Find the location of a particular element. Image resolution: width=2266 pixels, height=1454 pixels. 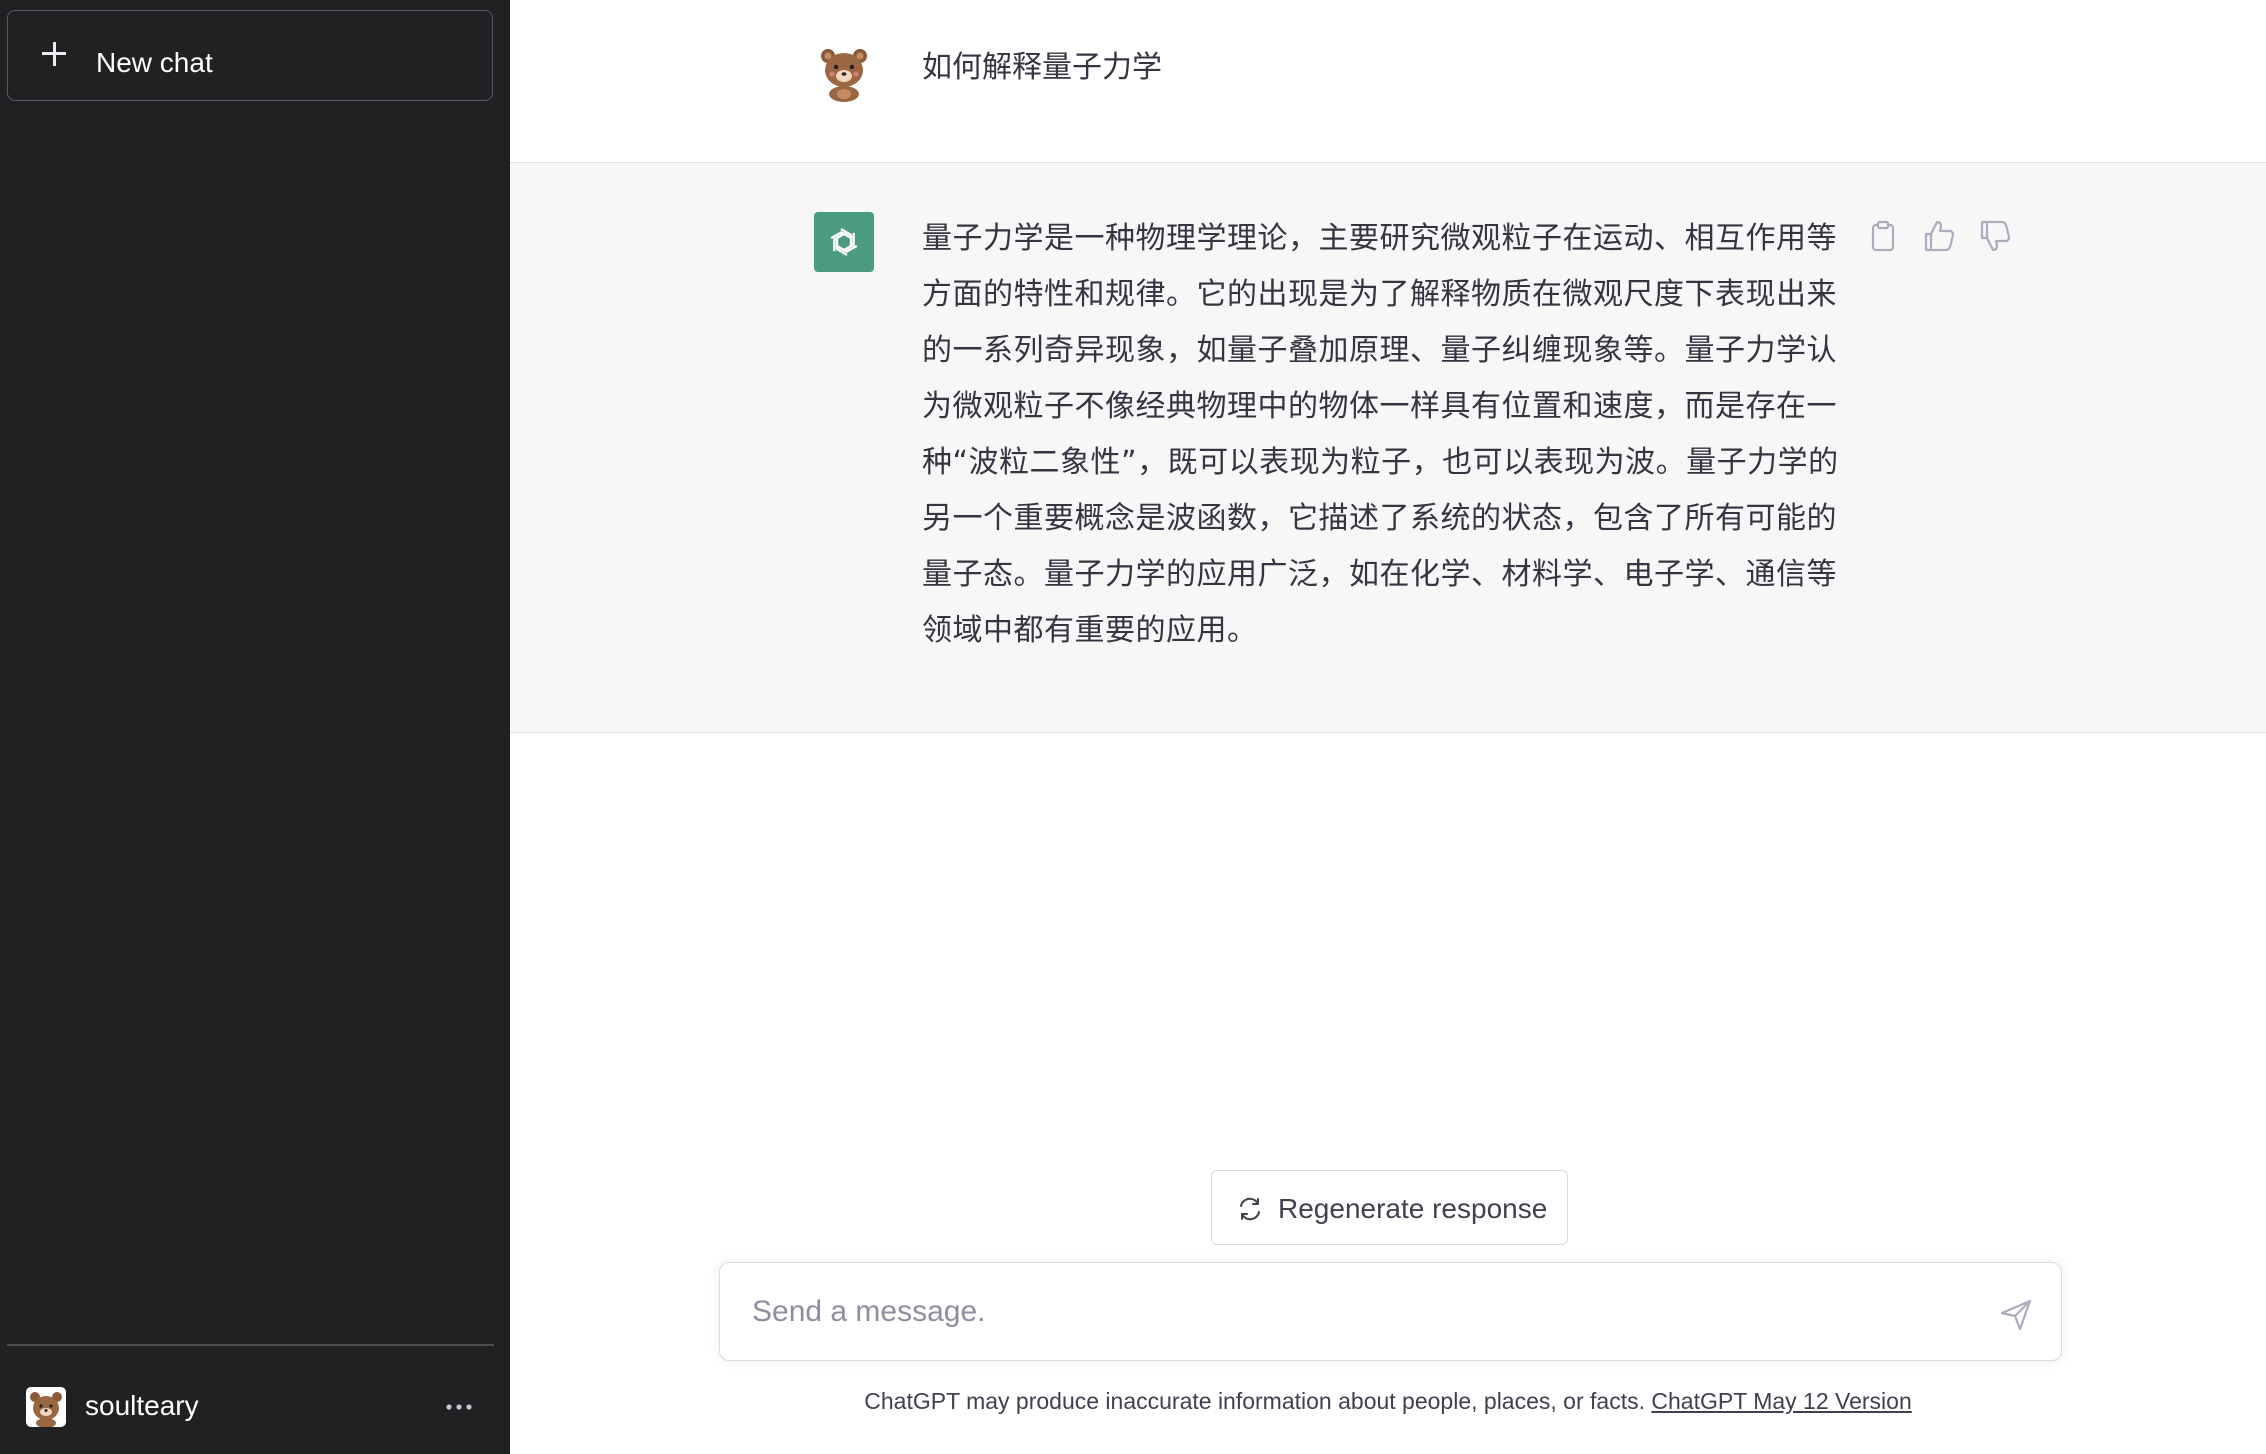

more-options-icon is located at coordinates (459, 1407).